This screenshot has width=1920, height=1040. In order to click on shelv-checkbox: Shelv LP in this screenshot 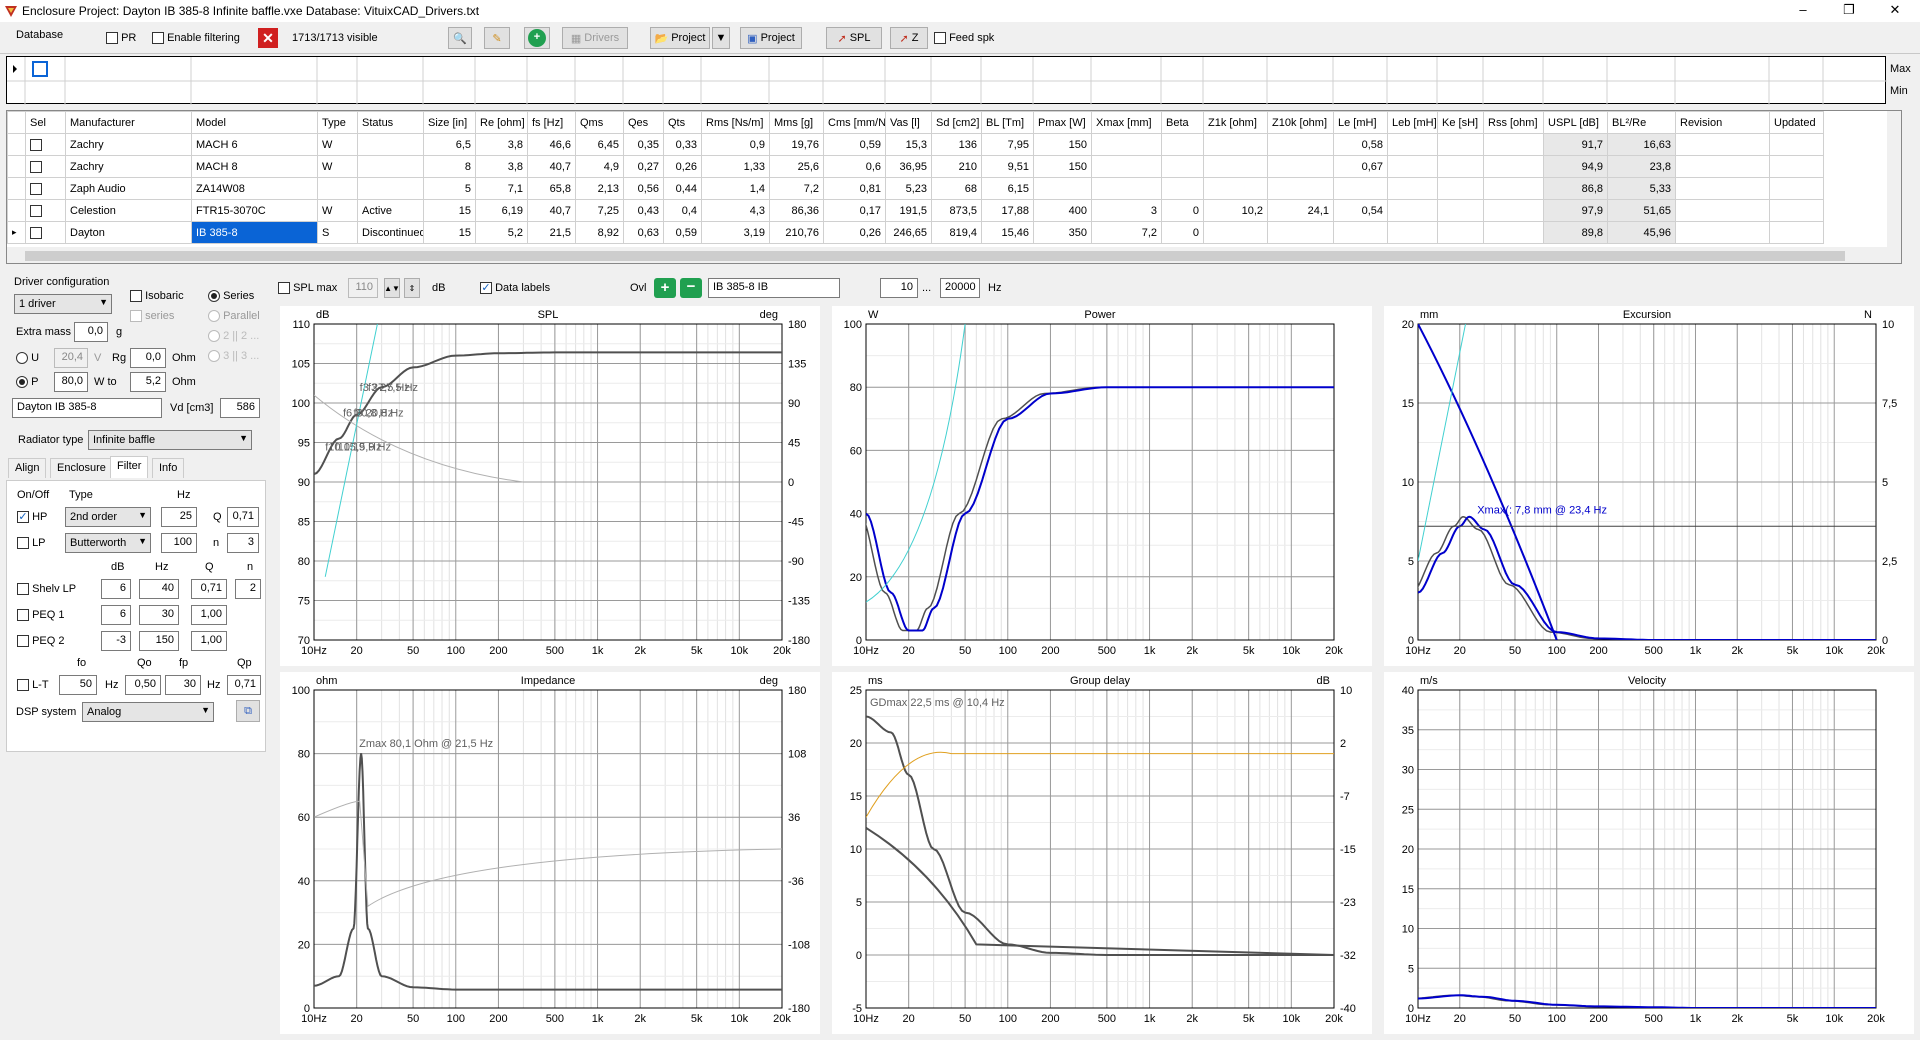, I will do `click(46, 589)`.